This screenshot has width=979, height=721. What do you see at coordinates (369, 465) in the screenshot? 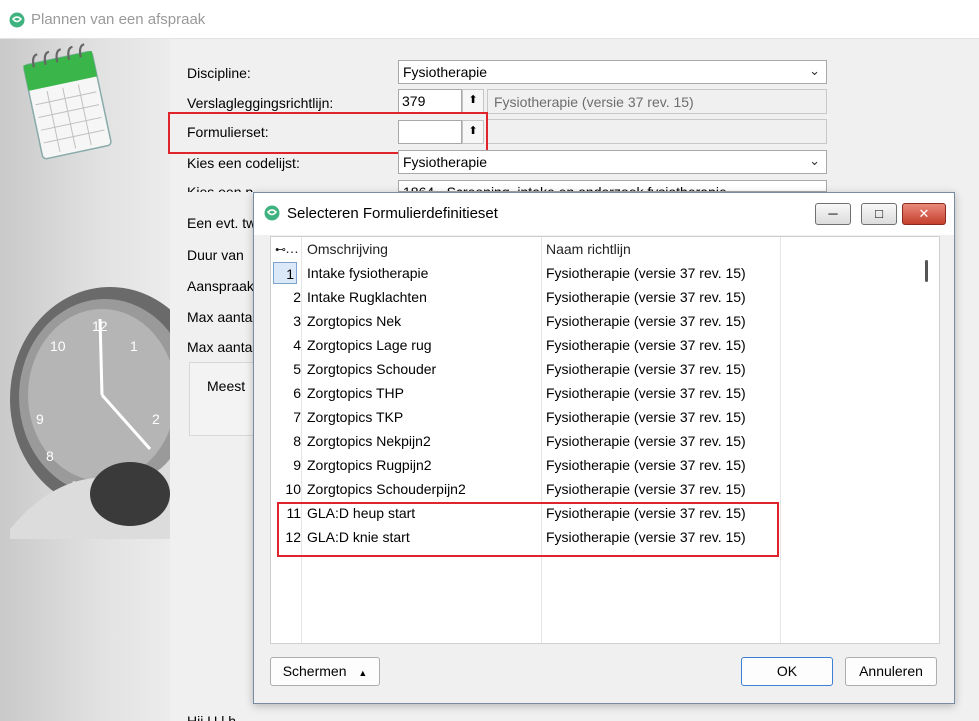
I see `row-omschrijving: Zorgtopics Rugpijn2` at bounding box center [369, 465].